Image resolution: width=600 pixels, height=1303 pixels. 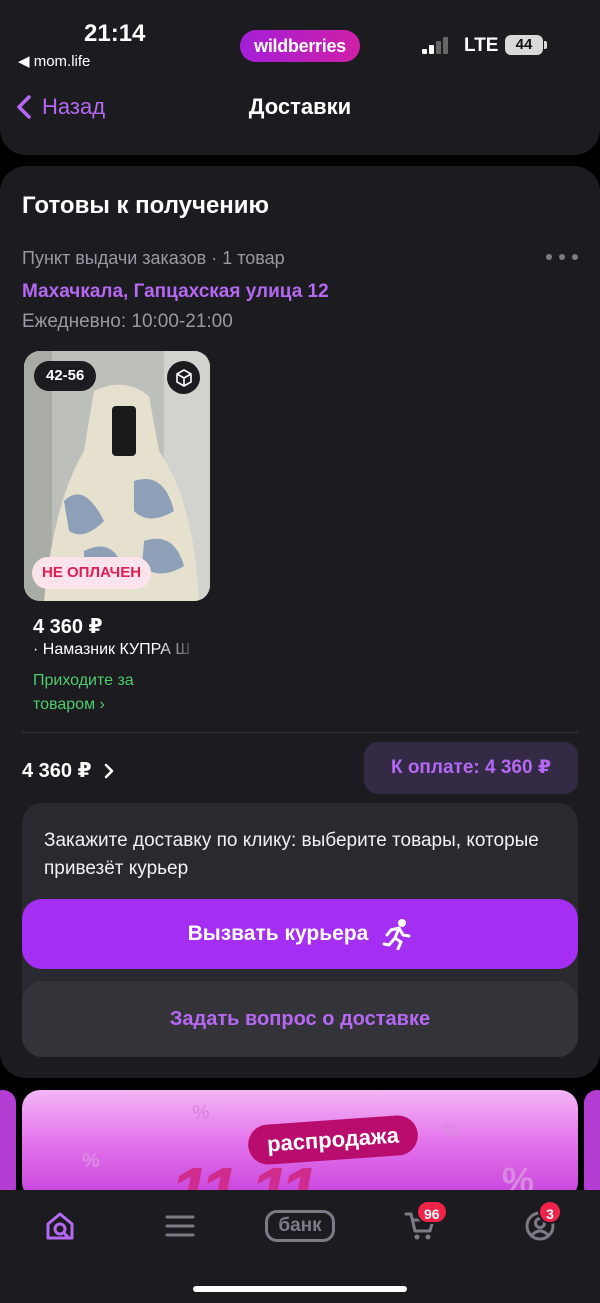 I want to click on bank-label: банк, so click(x=300, y=1226).